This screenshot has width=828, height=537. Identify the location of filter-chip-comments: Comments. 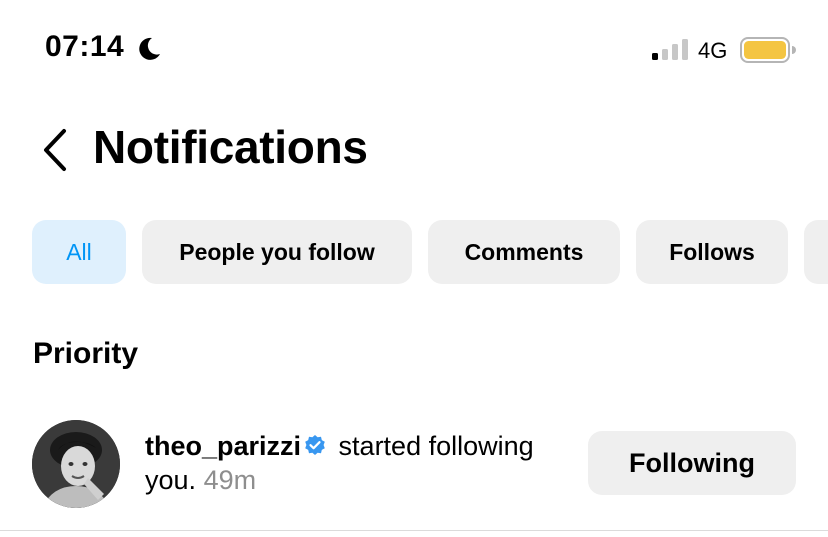
(524, 252).